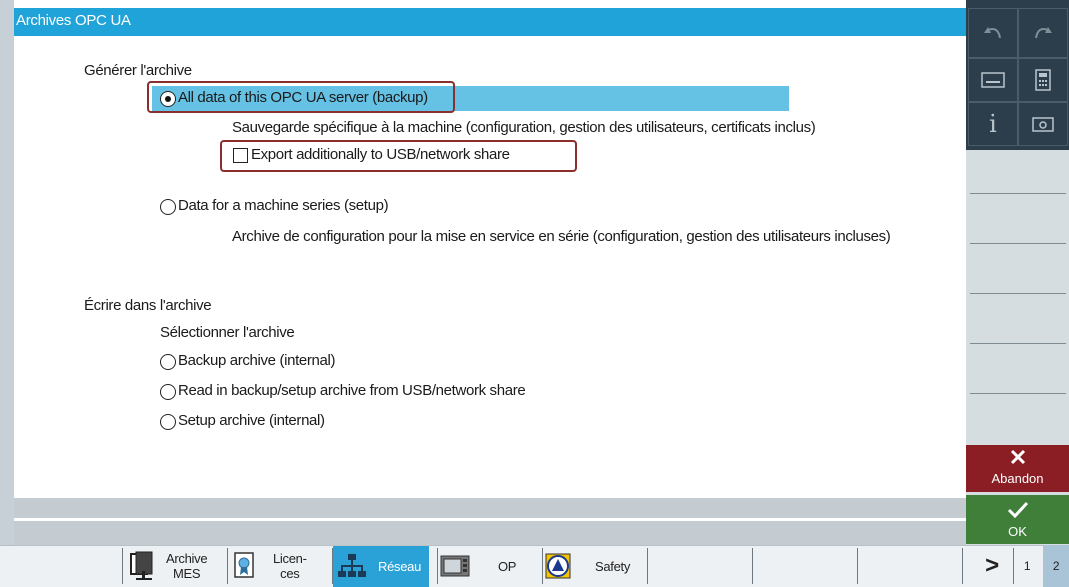 This screenshot has width=1069, height=587. I want to click on ok-button: OK, so click(1017, 519).